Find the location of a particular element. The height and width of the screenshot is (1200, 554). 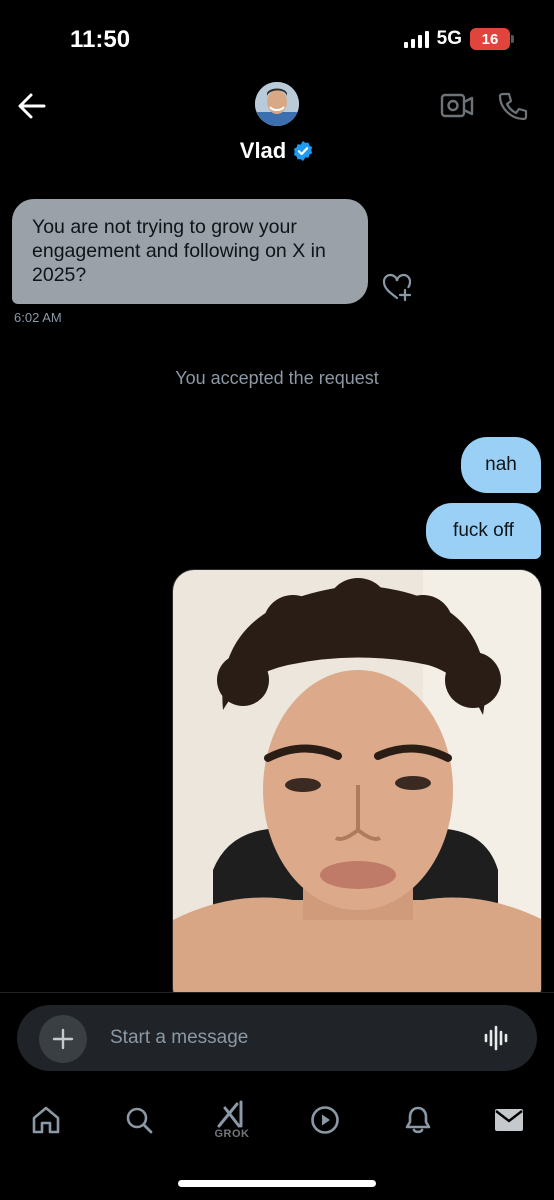

add-icon is located at coordinates (63, 1039).